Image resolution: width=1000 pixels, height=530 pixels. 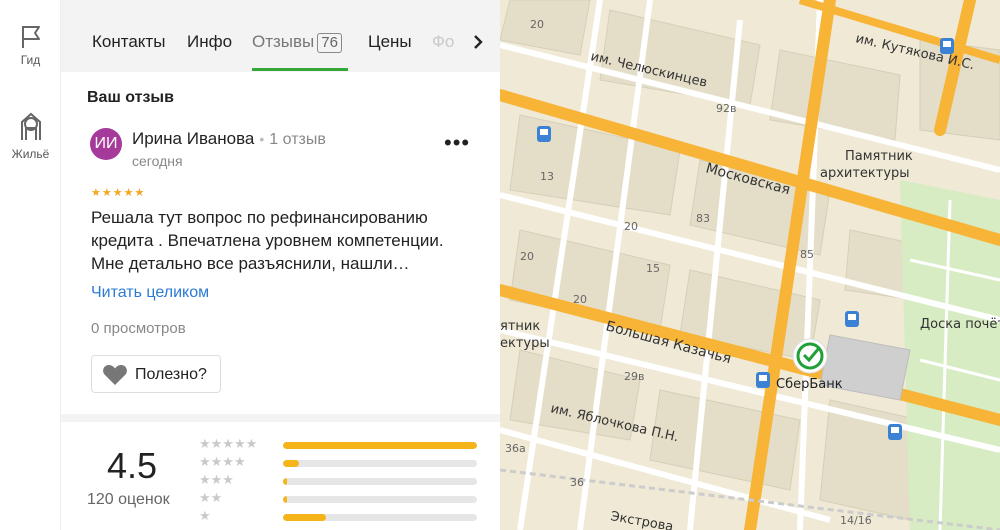 What do you see at coordinates (807, 254) in the screenshot?
I see `house-number: 85` at bounding box center [807, 254].